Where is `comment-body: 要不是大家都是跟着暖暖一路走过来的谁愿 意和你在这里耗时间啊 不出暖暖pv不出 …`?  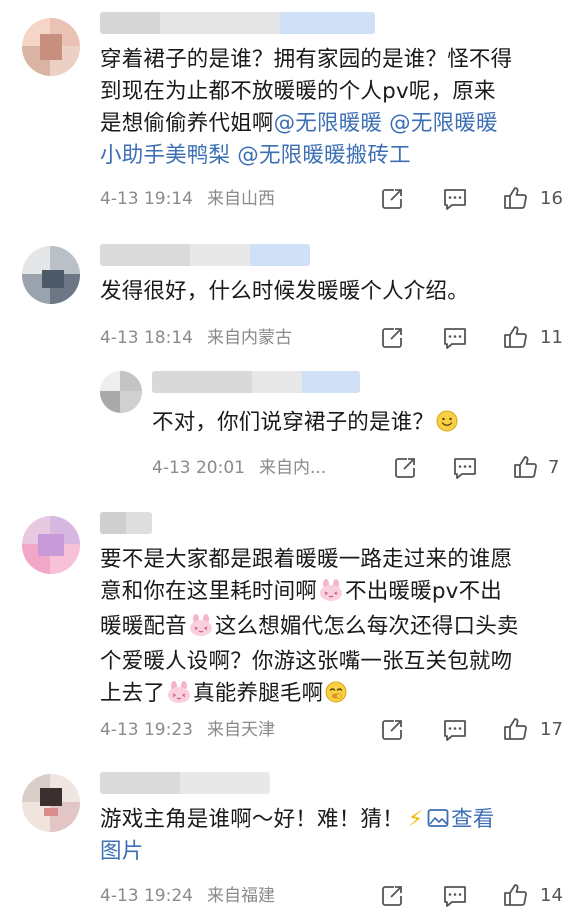 comment-body: 要不是大家都是跟着暖暖一路走过来的谁愿 意和你在这里耗时间啊 不出暖暖pv不出 … is located at coordinates (332, 628).